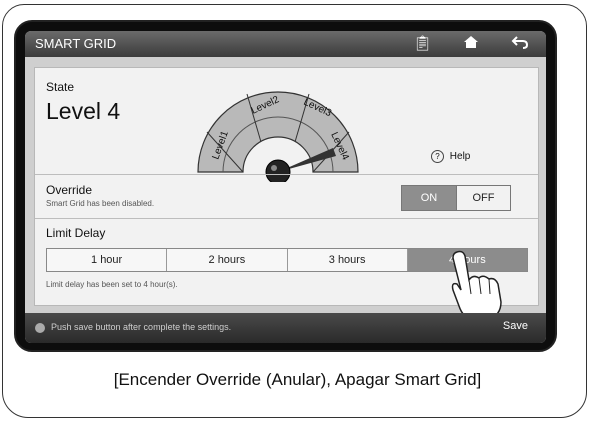 The image size is (595, 426). What do you see at coordinates (285, 44) in the screenshot?
I see `title-bar: SMART GRID 📋︎` at bounding box center [285, 44].